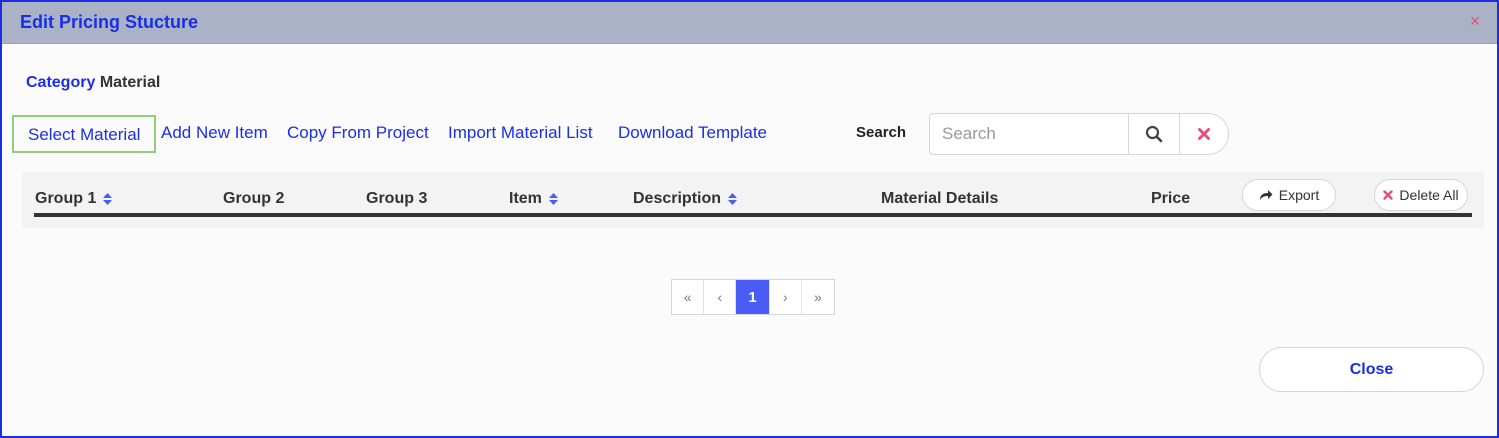  What do you see at coordinates (753, 215) in the screenshot?
I see `header-divider` at bounding box center [753, 215].